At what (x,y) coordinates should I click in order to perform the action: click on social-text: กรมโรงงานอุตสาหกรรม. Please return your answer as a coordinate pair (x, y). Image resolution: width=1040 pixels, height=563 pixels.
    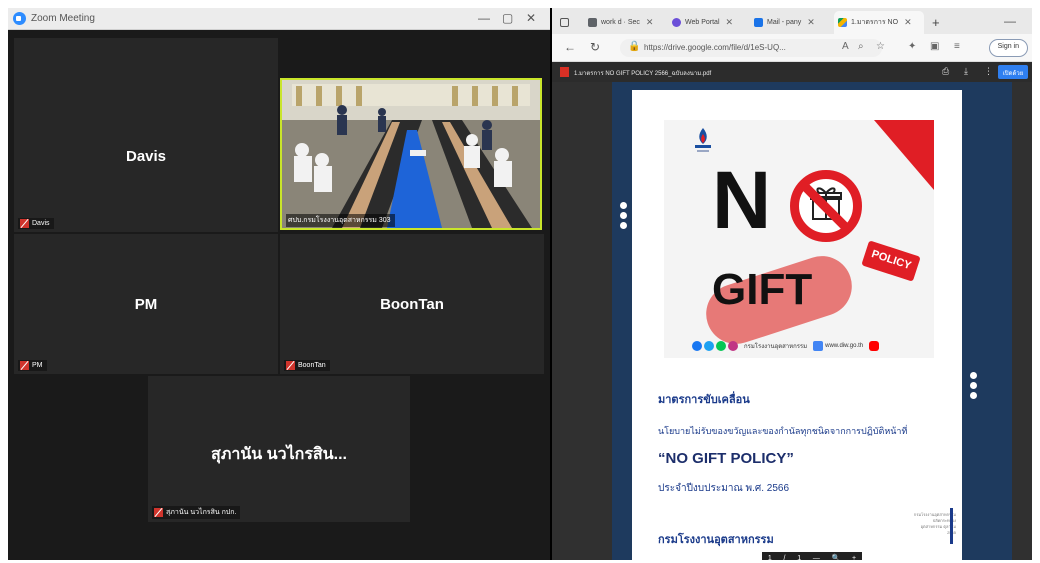
    Looking at the image, I should click on (776, 347).